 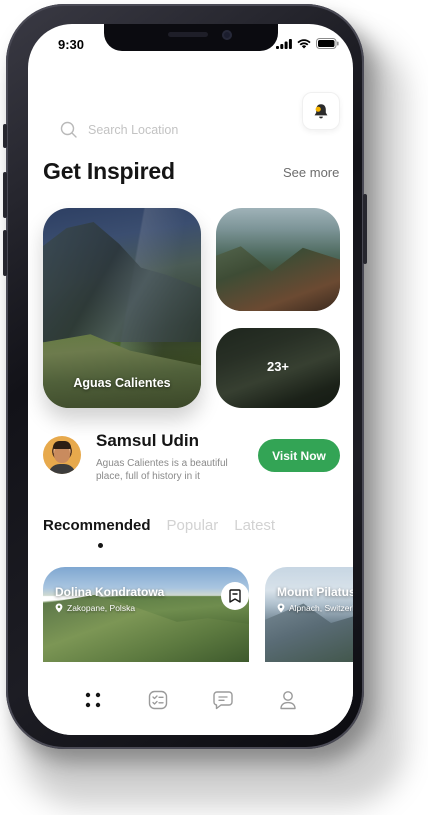 What do you see at coordinates (62, 469) in the screenshot?
I see `avatar-shirt` at bounding box center [62, 469].